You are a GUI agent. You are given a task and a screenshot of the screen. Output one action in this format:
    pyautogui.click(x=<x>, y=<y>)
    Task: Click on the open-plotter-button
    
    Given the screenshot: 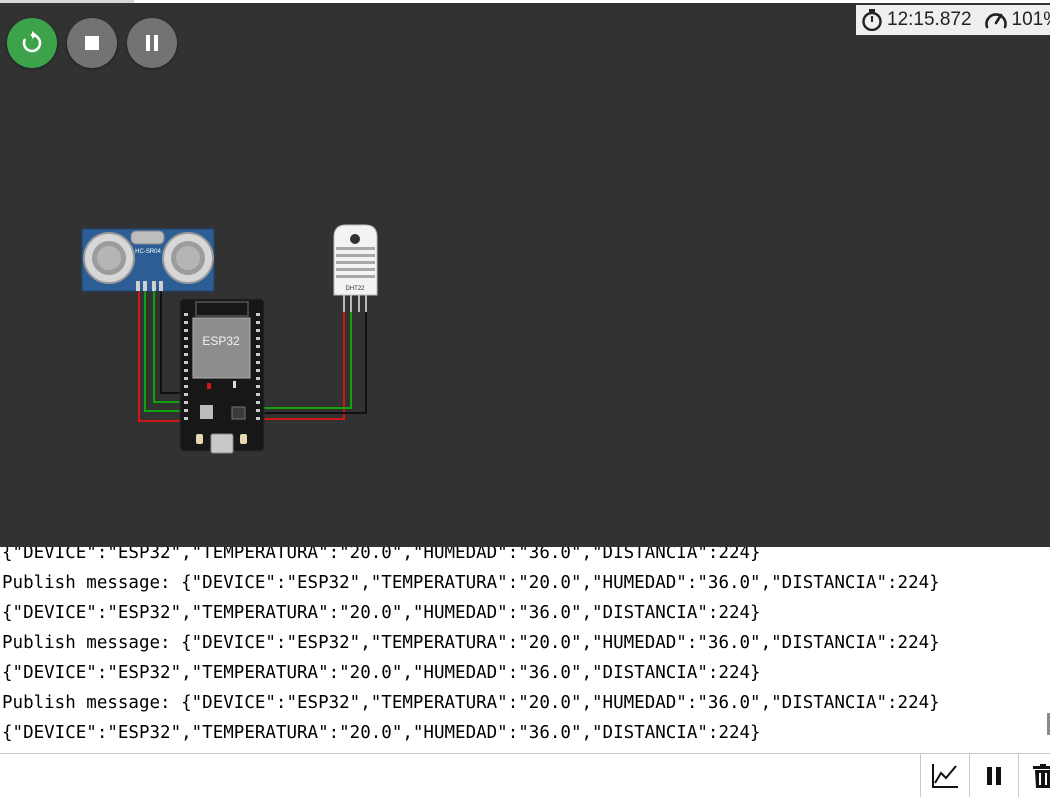 What is the action you would take?
    pyautogui.click(x=944, y=775)
    